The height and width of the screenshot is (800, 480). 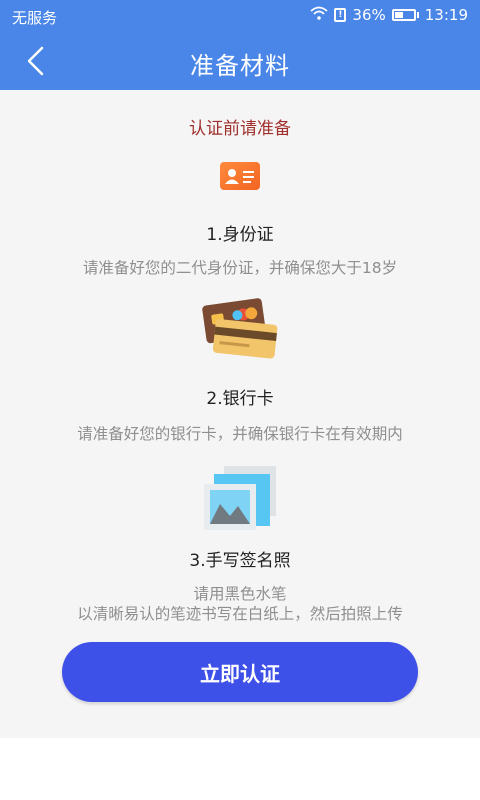 What do you see at coordinates (240, 268) in the screenshot?
I see `item-desc-id: 请准备好您的二代身份证，并确保您大于18岁` at bounding box center [240, 268].